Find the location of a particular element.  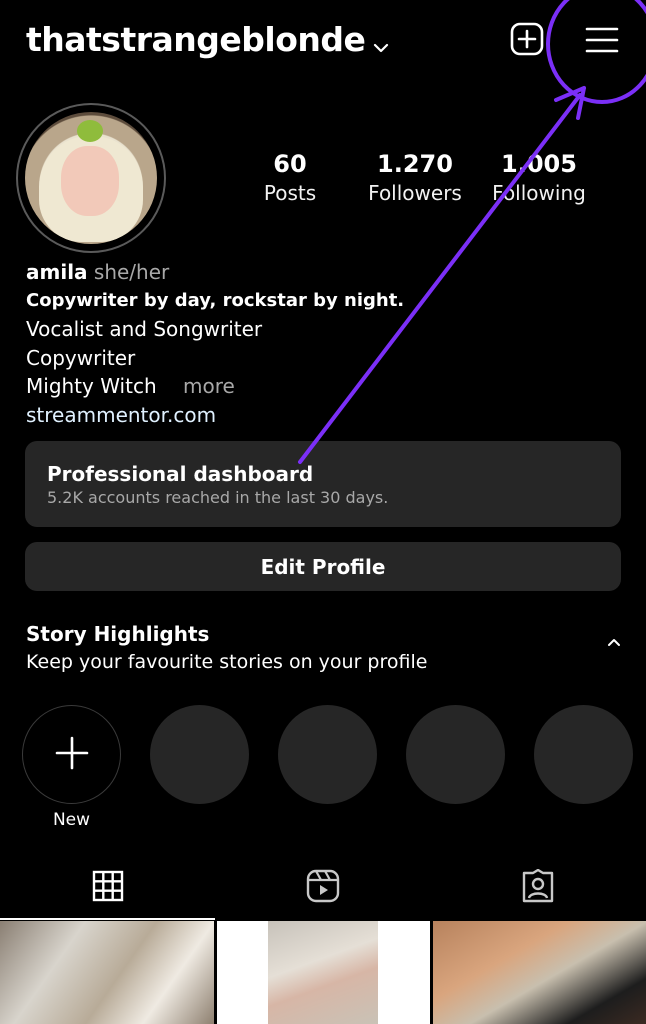

grid-icon is located at coordinates (108, 888).